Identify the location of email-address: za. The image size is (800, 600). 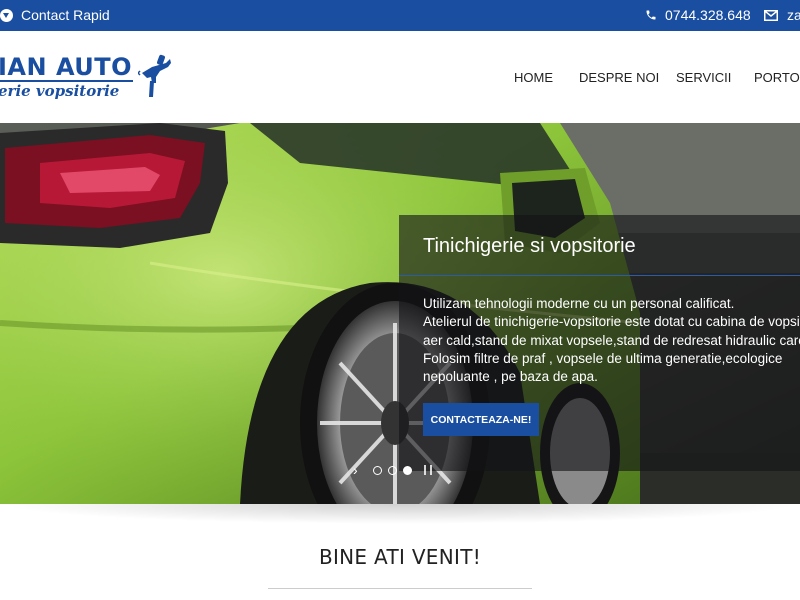
(793, 15).